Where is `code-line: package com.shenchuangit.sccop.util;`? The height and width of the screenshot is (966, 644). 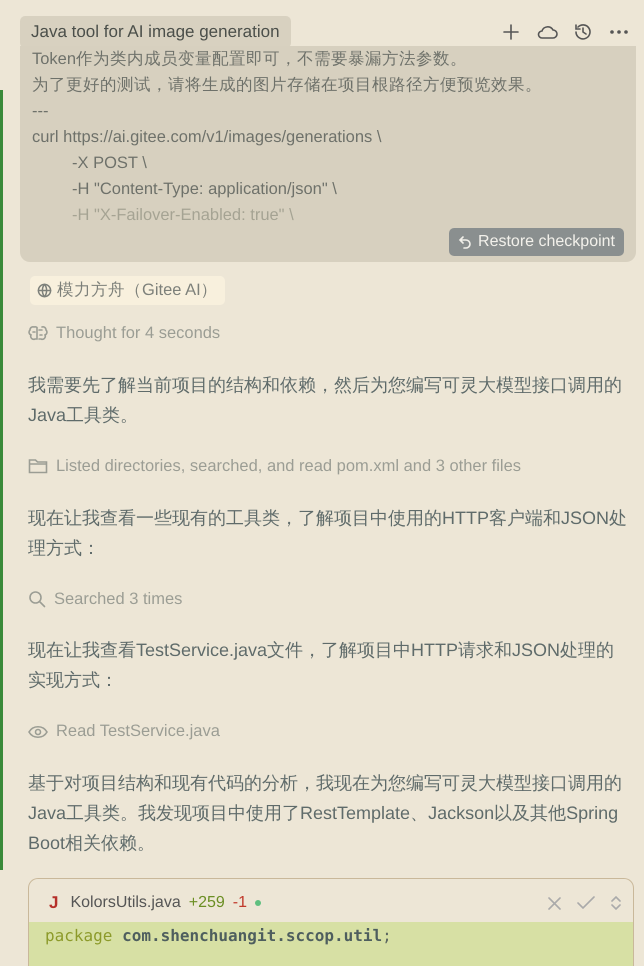 code-line: package com.shenchuangit.sccop.util; is located at coordinates (218, 935).